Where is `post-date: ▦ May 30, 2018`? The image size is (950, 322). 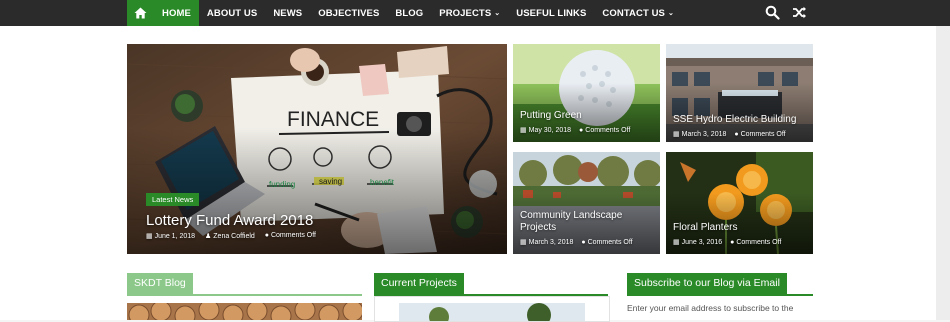
post-date: ▦ May 30, 2018 is located at coordinates (545, 130).